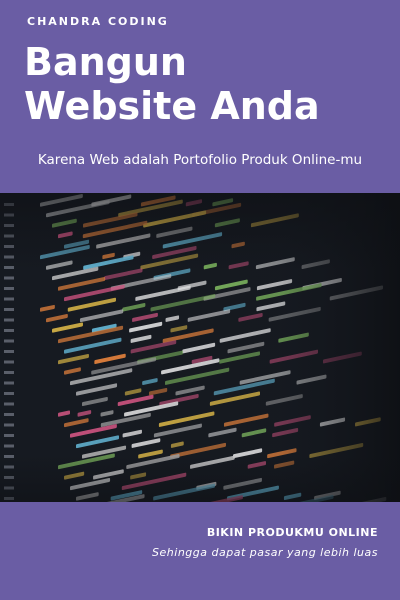 The height and width of the screenshot is (600, 400). What do you see at coordinates (98, 21) in the screenshot?
I see `brand-name: CHANDRA CODING` at bounding box center [98, 21].